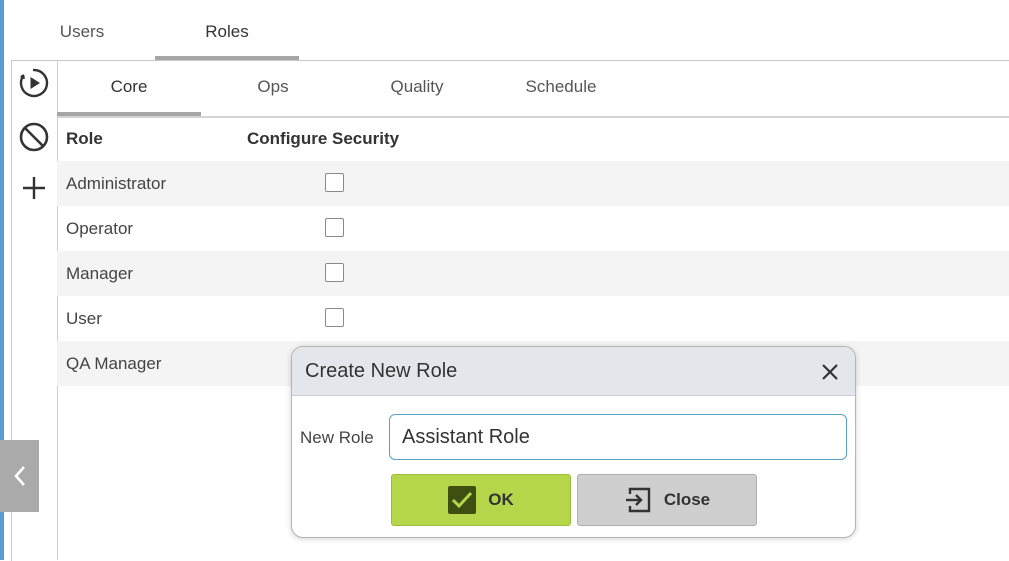  Describe the element at coordinates (34, 137) in the screenshot. I see `cancel-icon` at that location.